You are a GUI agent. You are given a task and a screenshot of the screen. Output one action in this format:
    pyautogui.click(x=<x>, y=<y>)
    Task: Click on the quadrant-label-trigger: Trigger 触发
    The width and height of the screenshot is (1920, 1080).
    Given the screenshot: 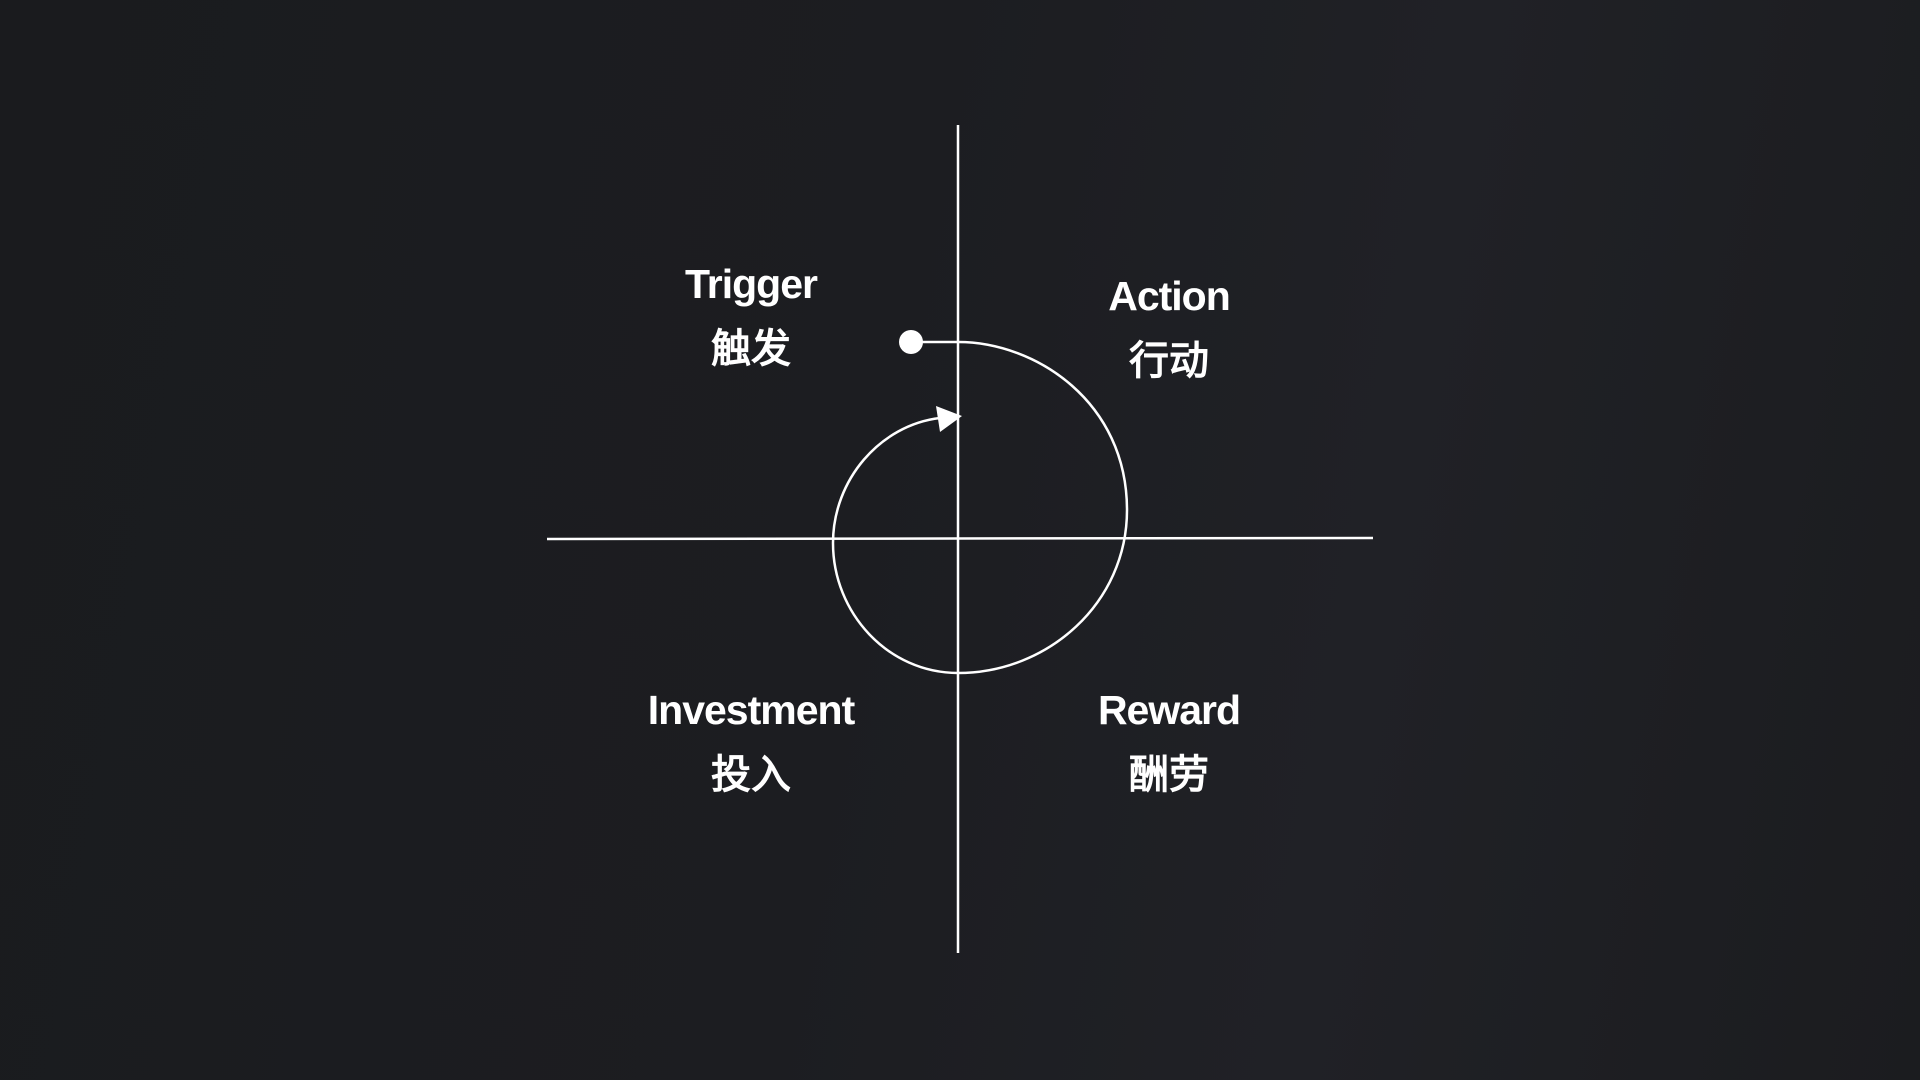 What is the action you would take?
    pyautogui.click(x=751, y=316)
    